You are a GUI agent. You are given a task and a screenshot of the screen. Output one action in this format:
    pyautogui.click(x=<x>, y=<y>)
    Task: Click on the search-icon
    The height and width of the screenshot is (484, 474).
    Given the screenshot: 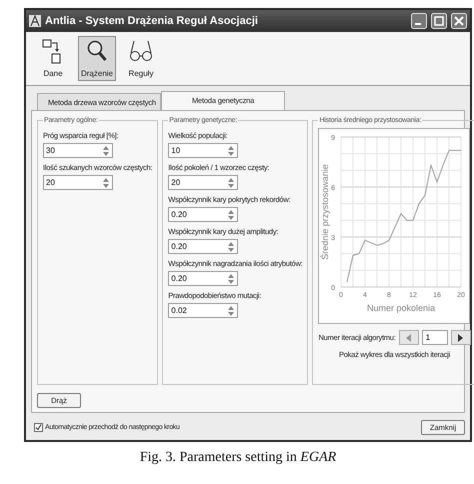 What is the action you would take?
    pyautogui.click(x=97, y=51)
    